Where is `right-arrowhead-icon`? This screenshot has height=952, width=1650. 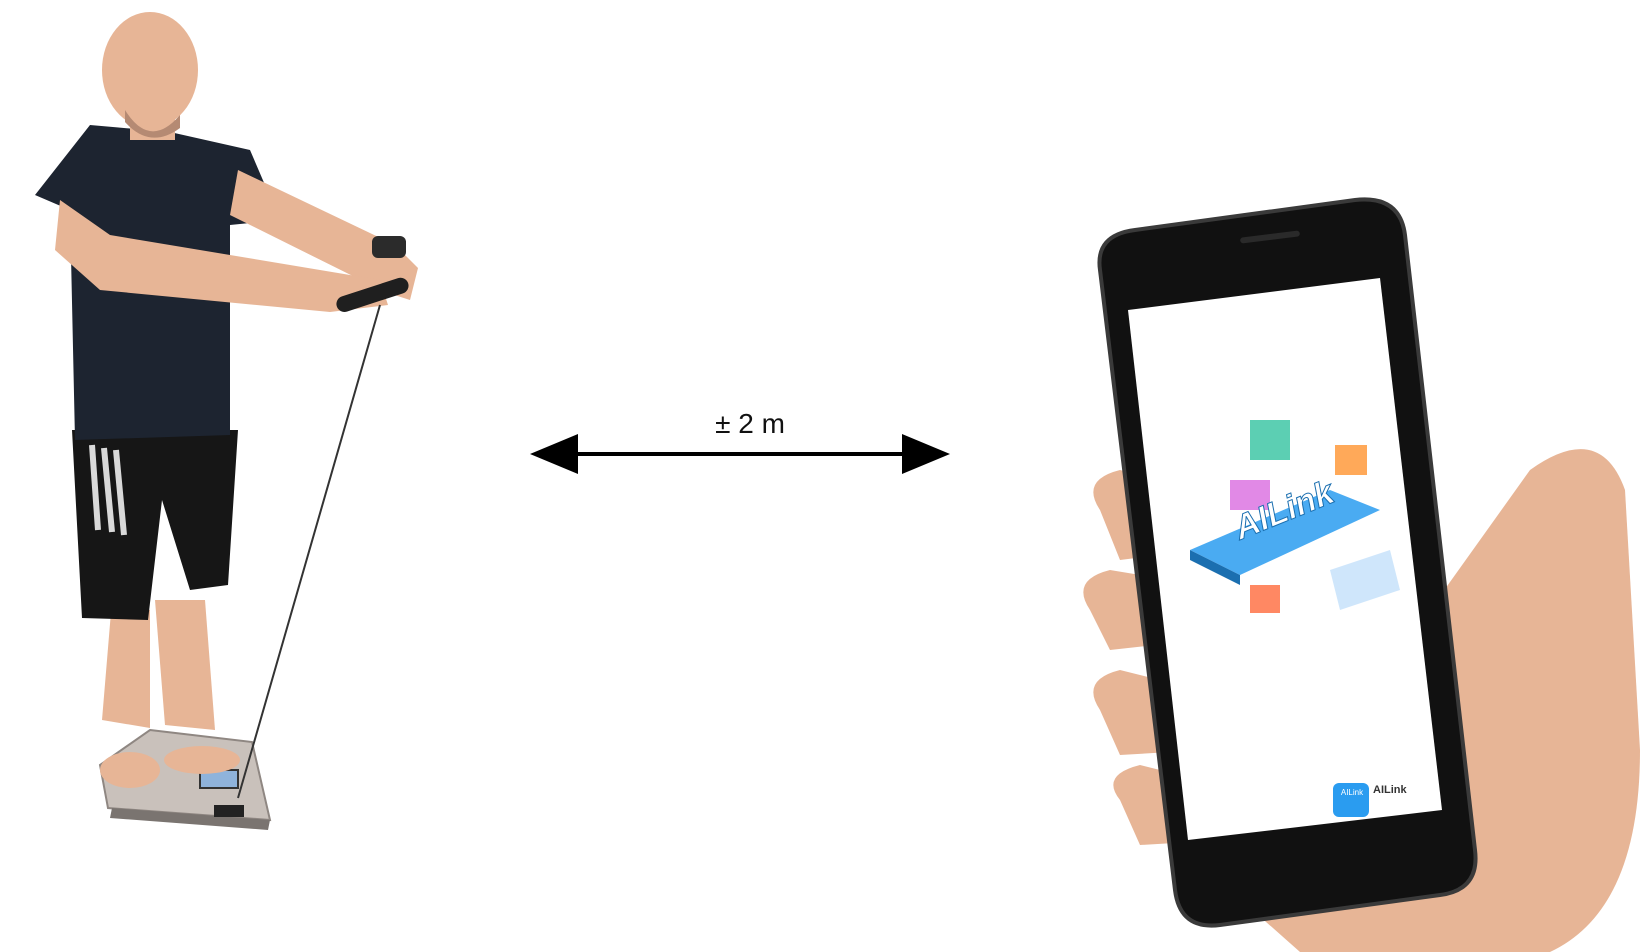 right-arrowhead-icon is located at coordinates (926, 454).